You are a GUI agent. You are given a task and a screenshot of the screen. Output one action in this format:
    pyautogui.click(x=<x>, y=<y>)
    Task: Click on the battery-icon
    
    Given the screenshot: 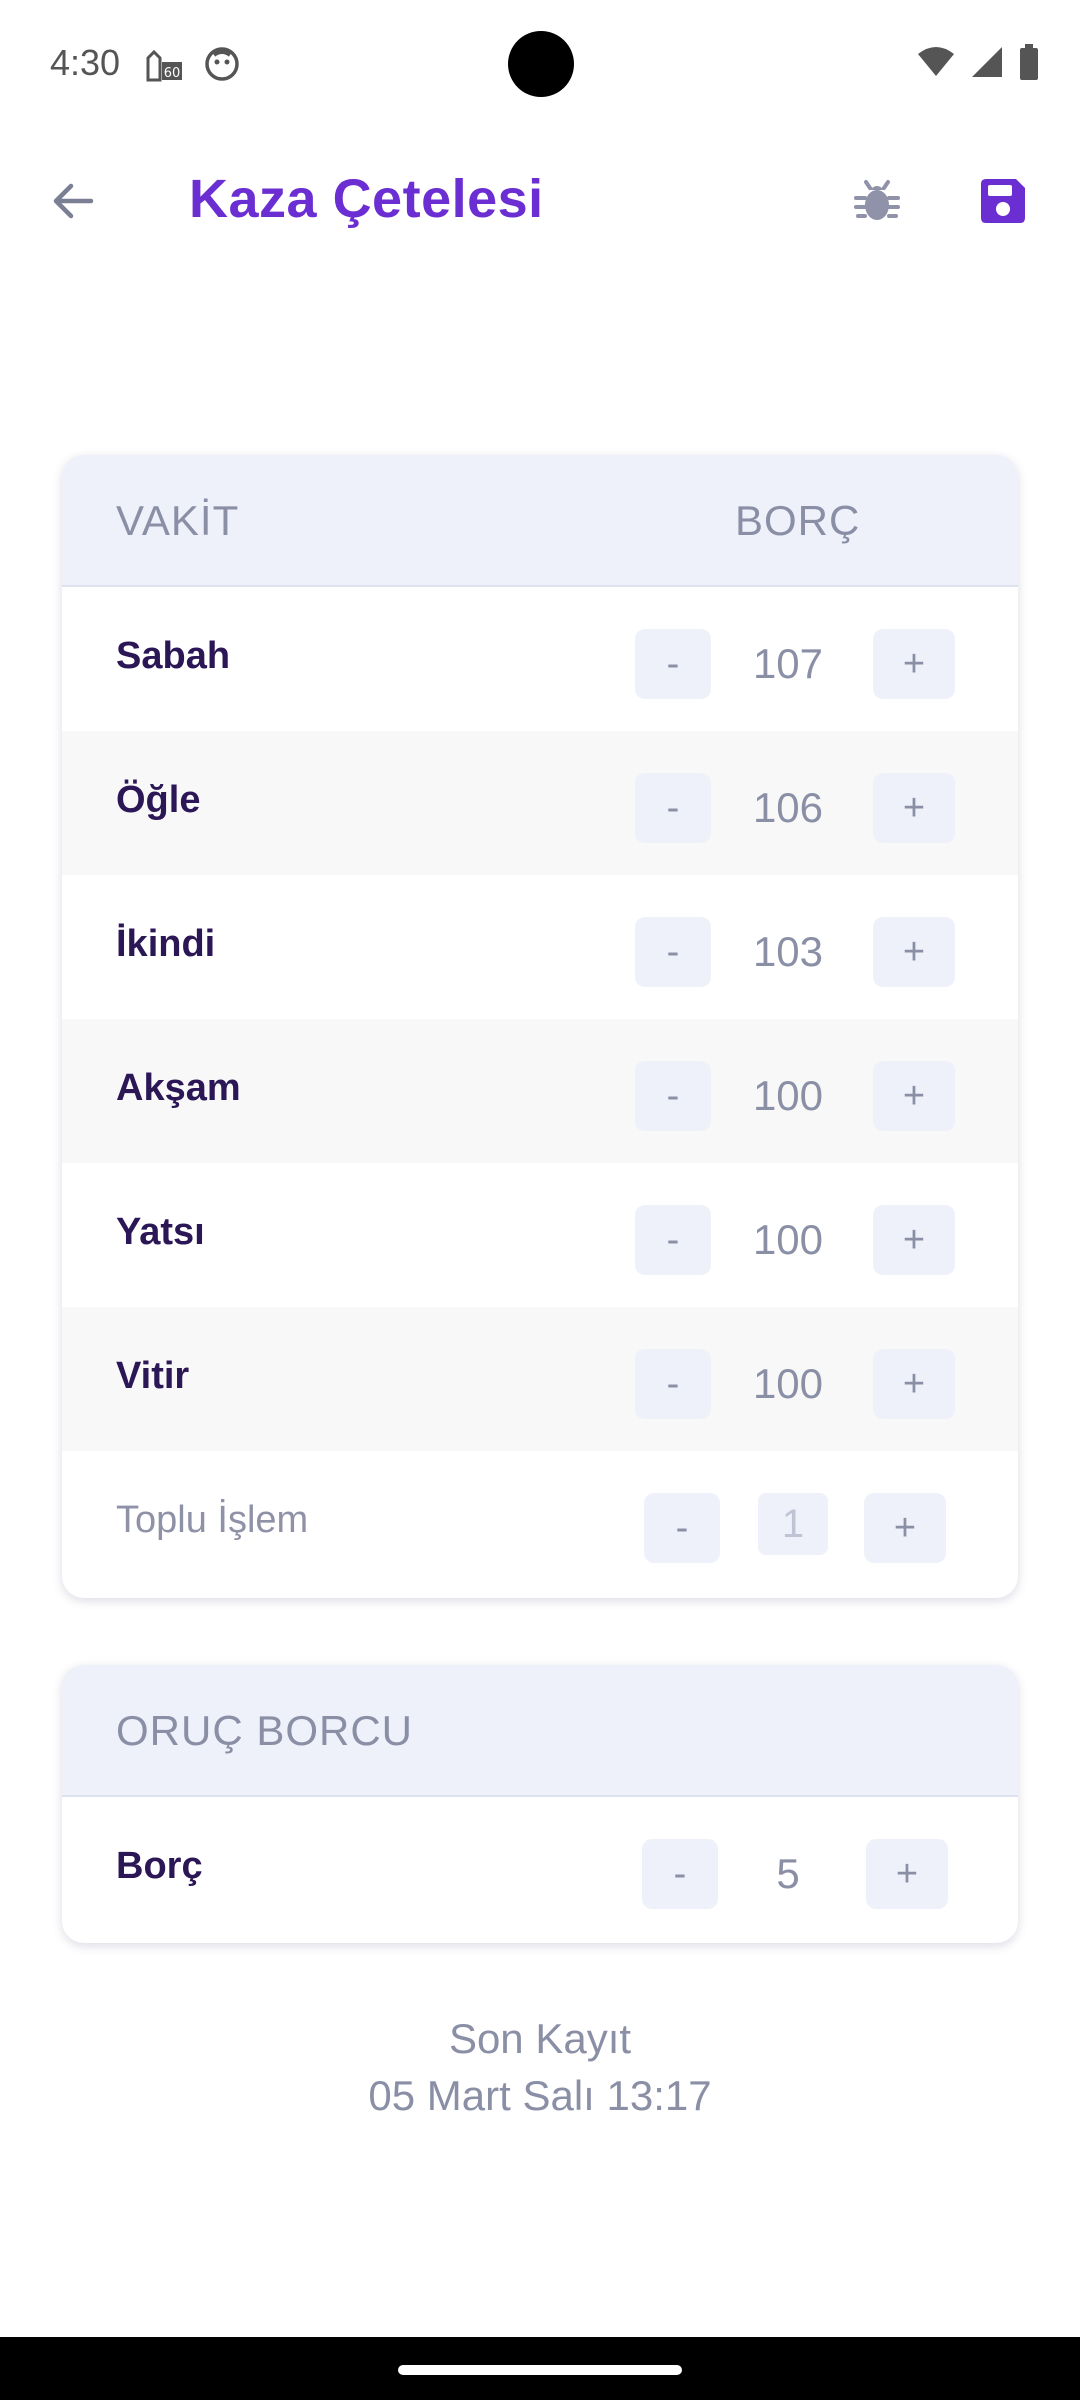 What is the action you would take?
    pyautogui.click(x=1029, y=64)
    